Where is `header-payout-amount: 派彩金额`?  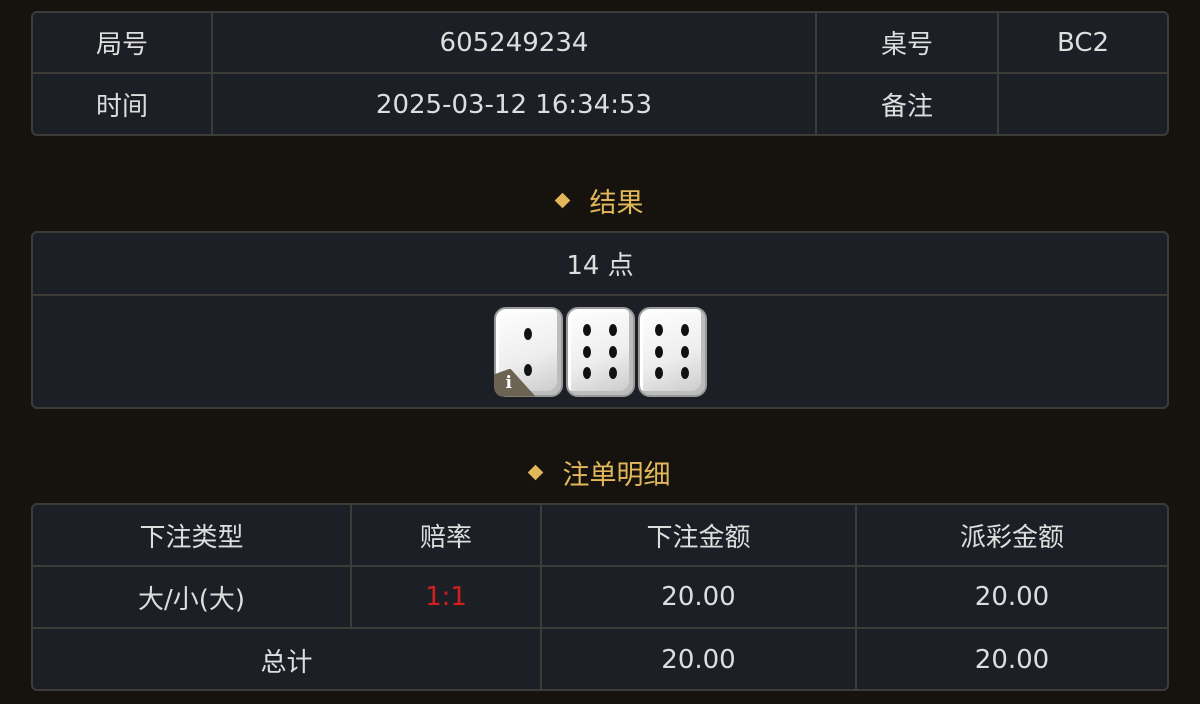
header-payout-amount: 派彩金额 is located at coordinates (1011, 537).